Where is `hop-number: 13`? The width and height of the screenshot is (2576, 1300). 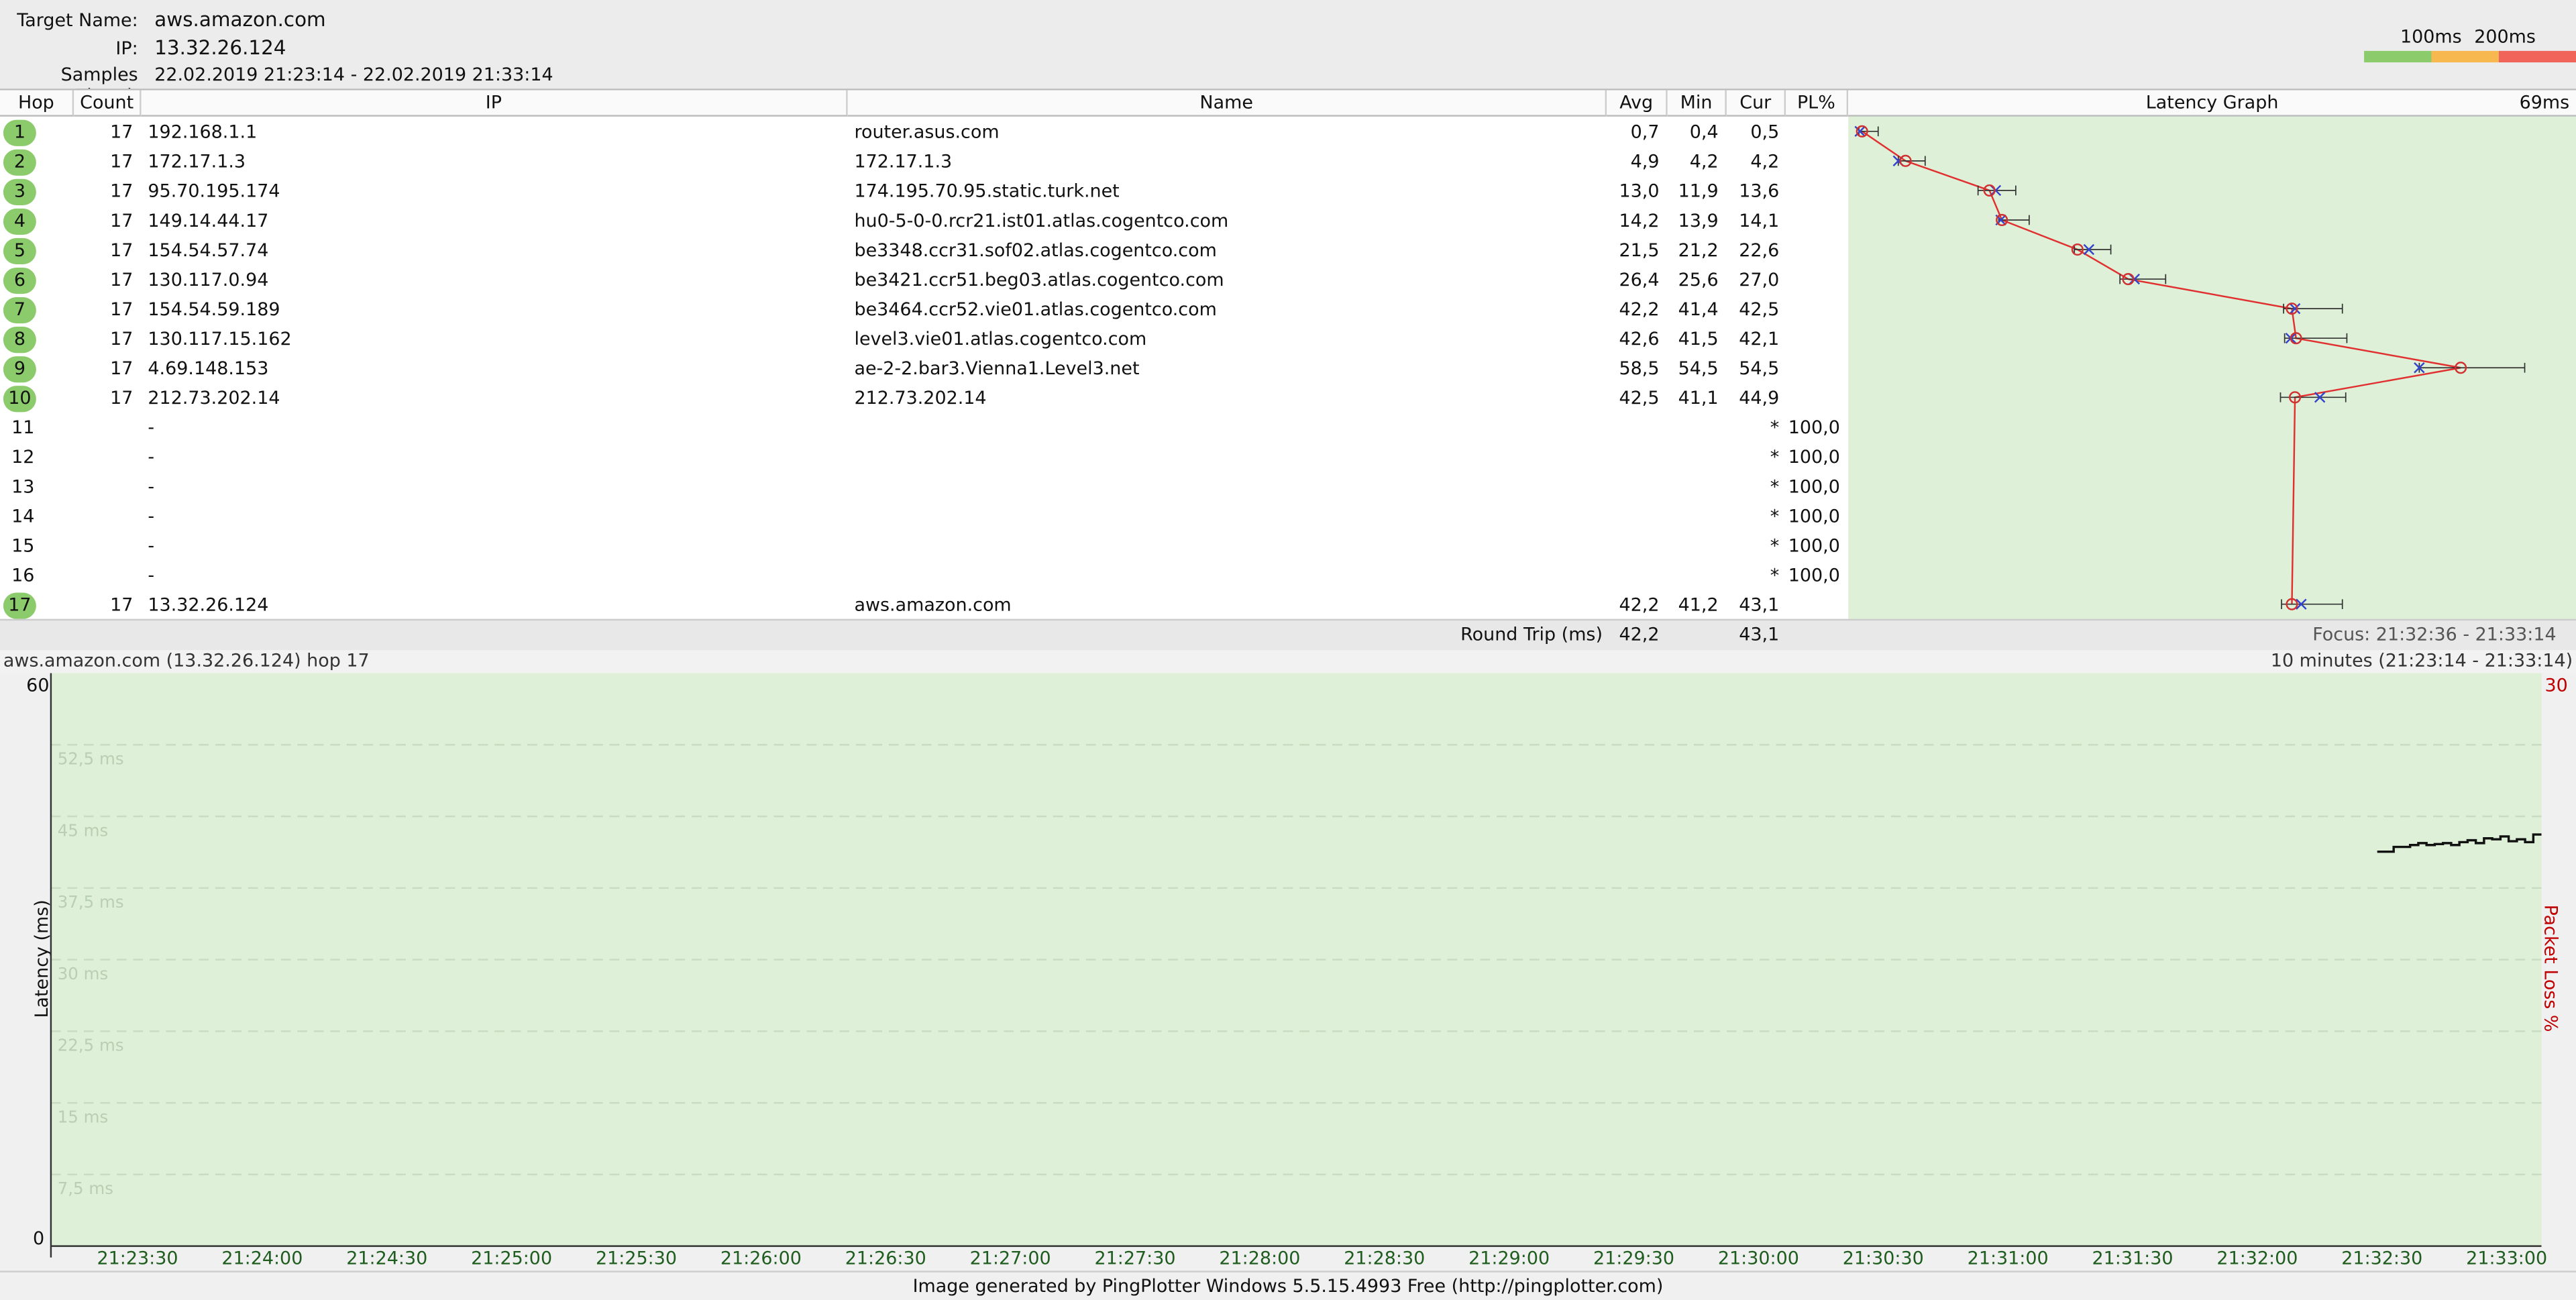 hop-number: 13 is located at coordinates (23, 487).